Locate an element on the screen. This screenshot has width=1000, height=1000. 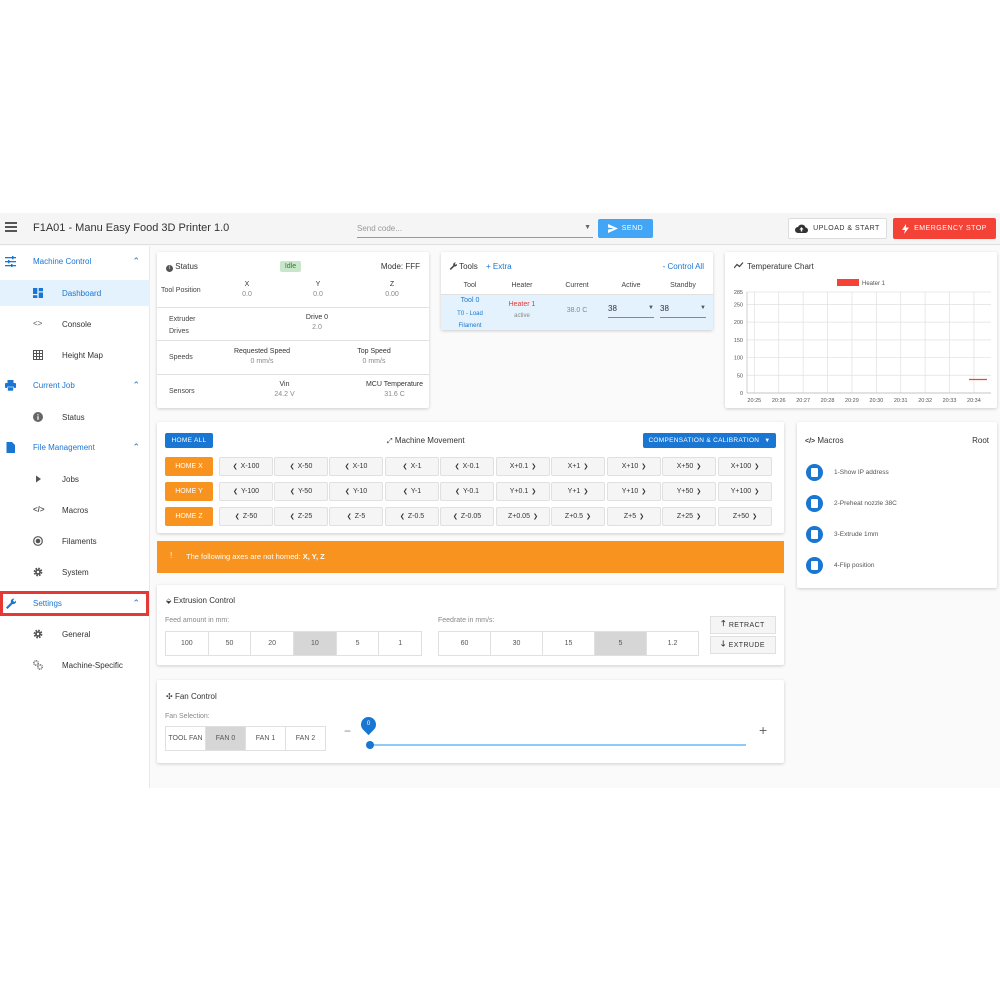
feed-amount-option: 1 is located at coordinates (400, 643).